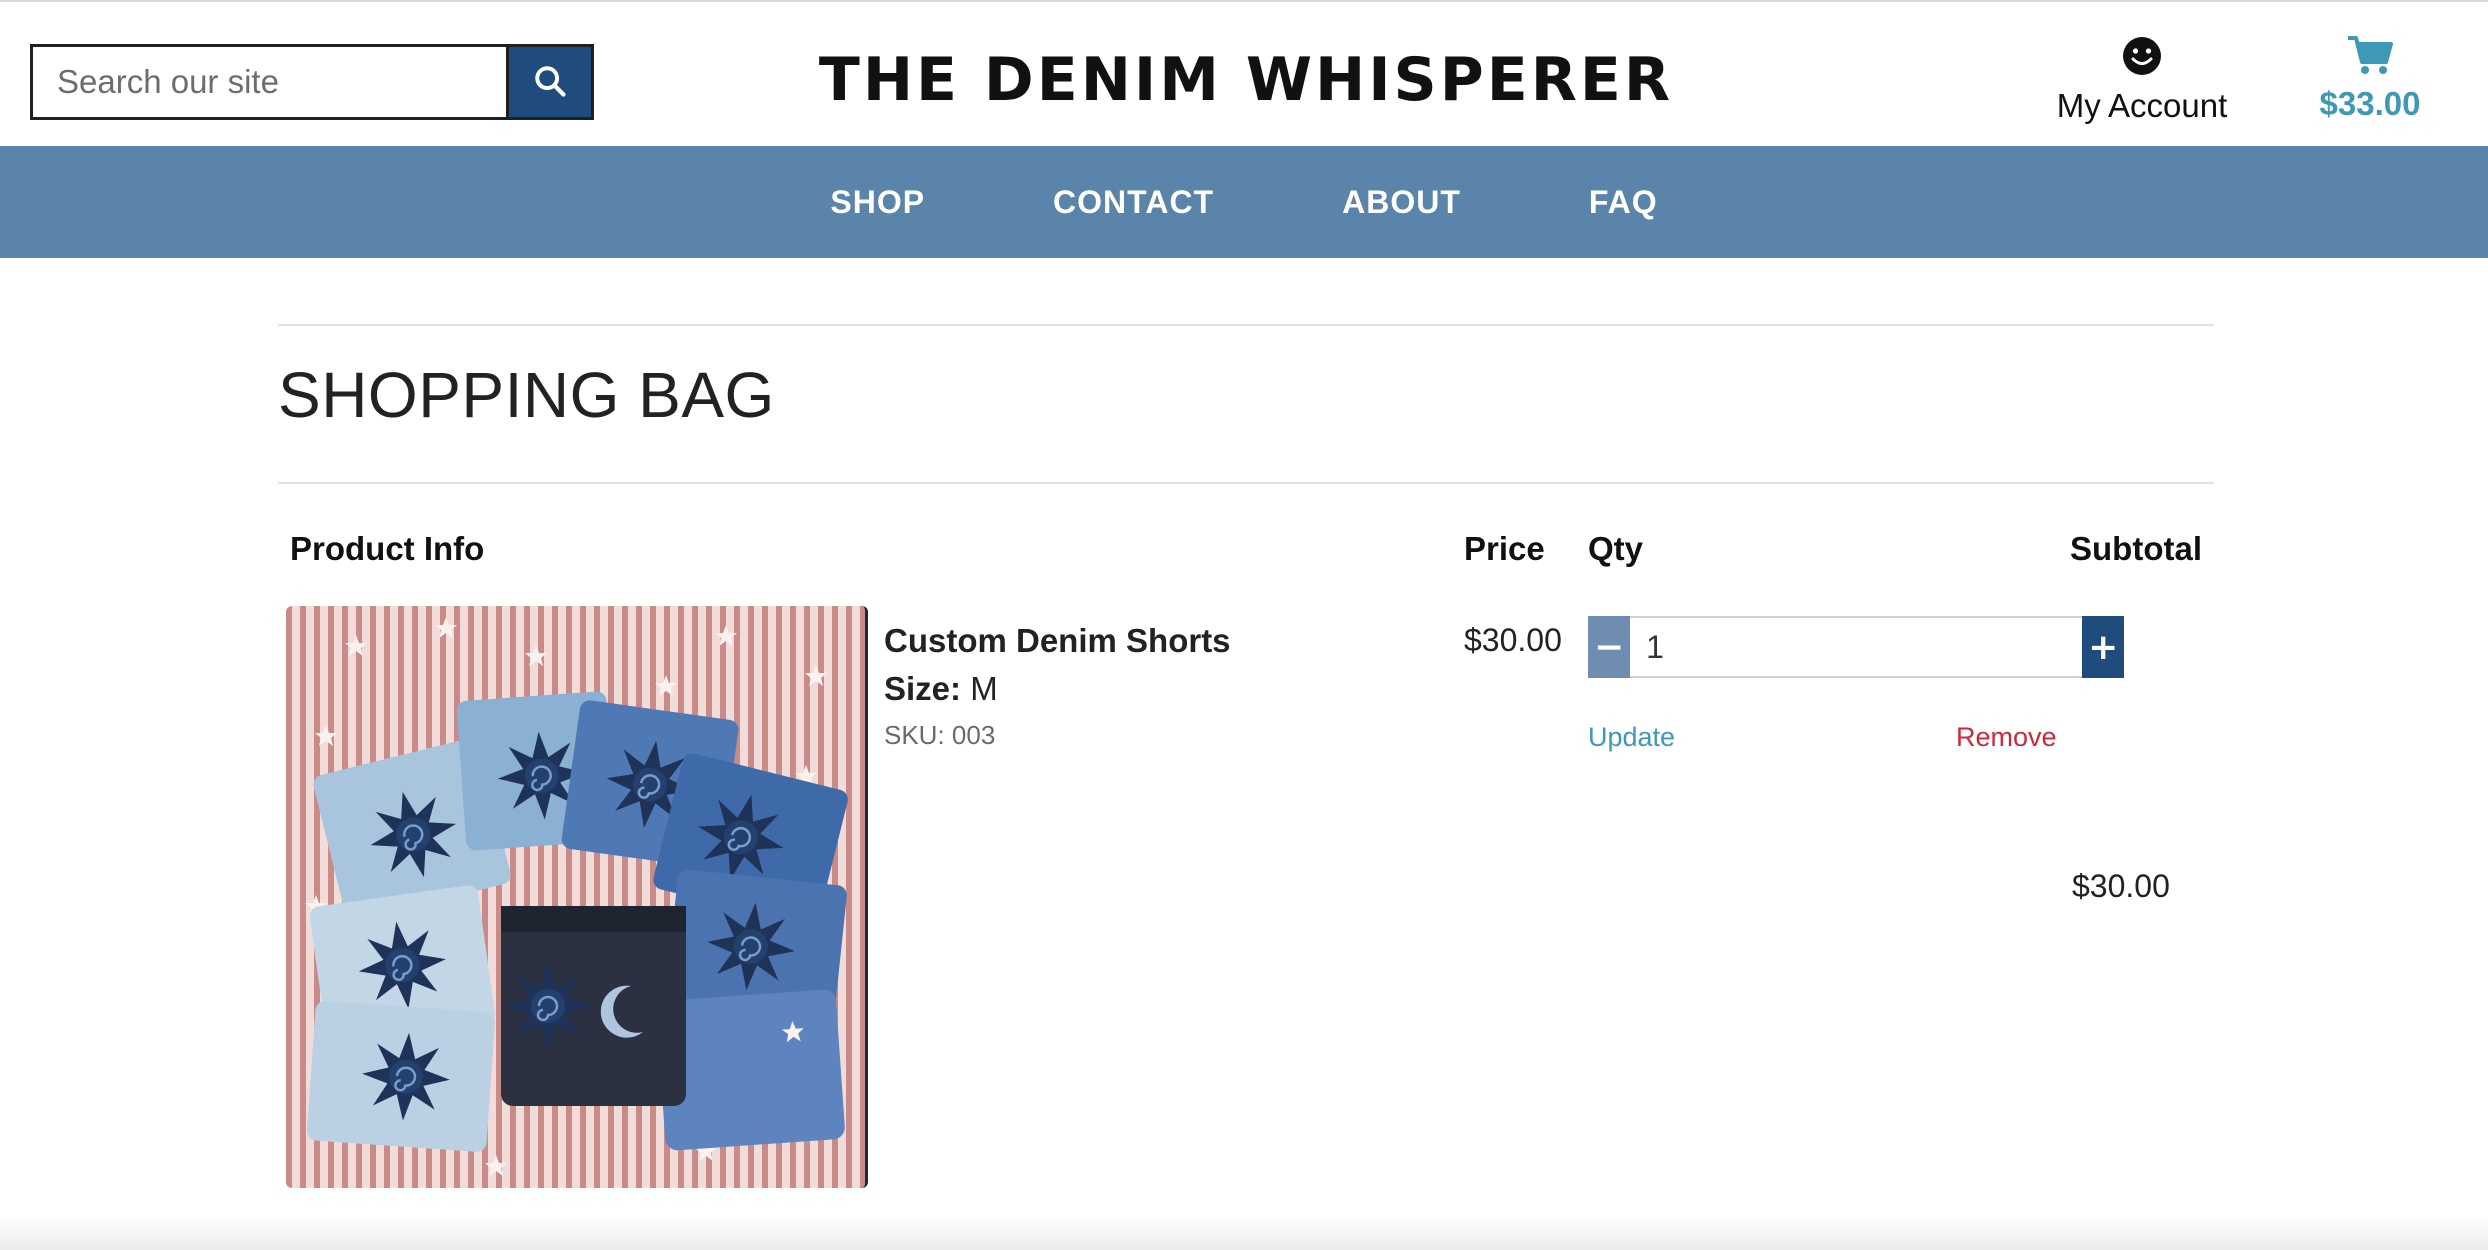  Describe the element at coordinates (940, 735) in the screenshot. I see `product-sku: SKU: 003` at that location.